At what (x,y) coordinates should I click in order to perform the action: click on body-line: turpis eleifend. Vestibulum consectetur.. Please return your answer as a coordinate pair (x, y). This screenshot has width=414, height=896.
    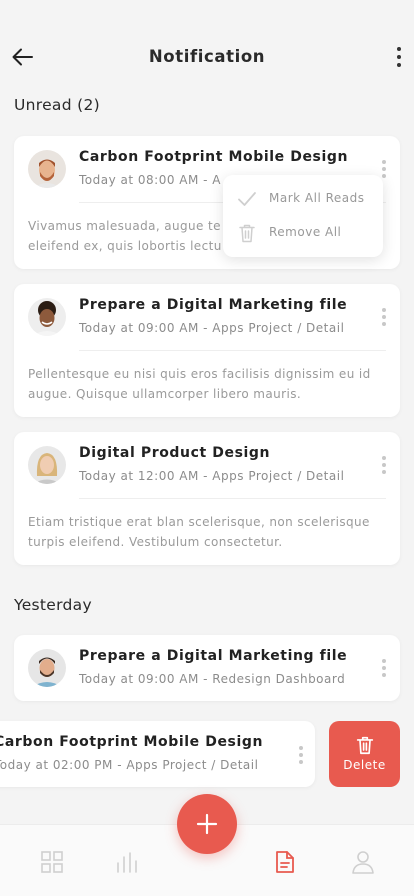
    Looking at the image, I should click on (155, 542).